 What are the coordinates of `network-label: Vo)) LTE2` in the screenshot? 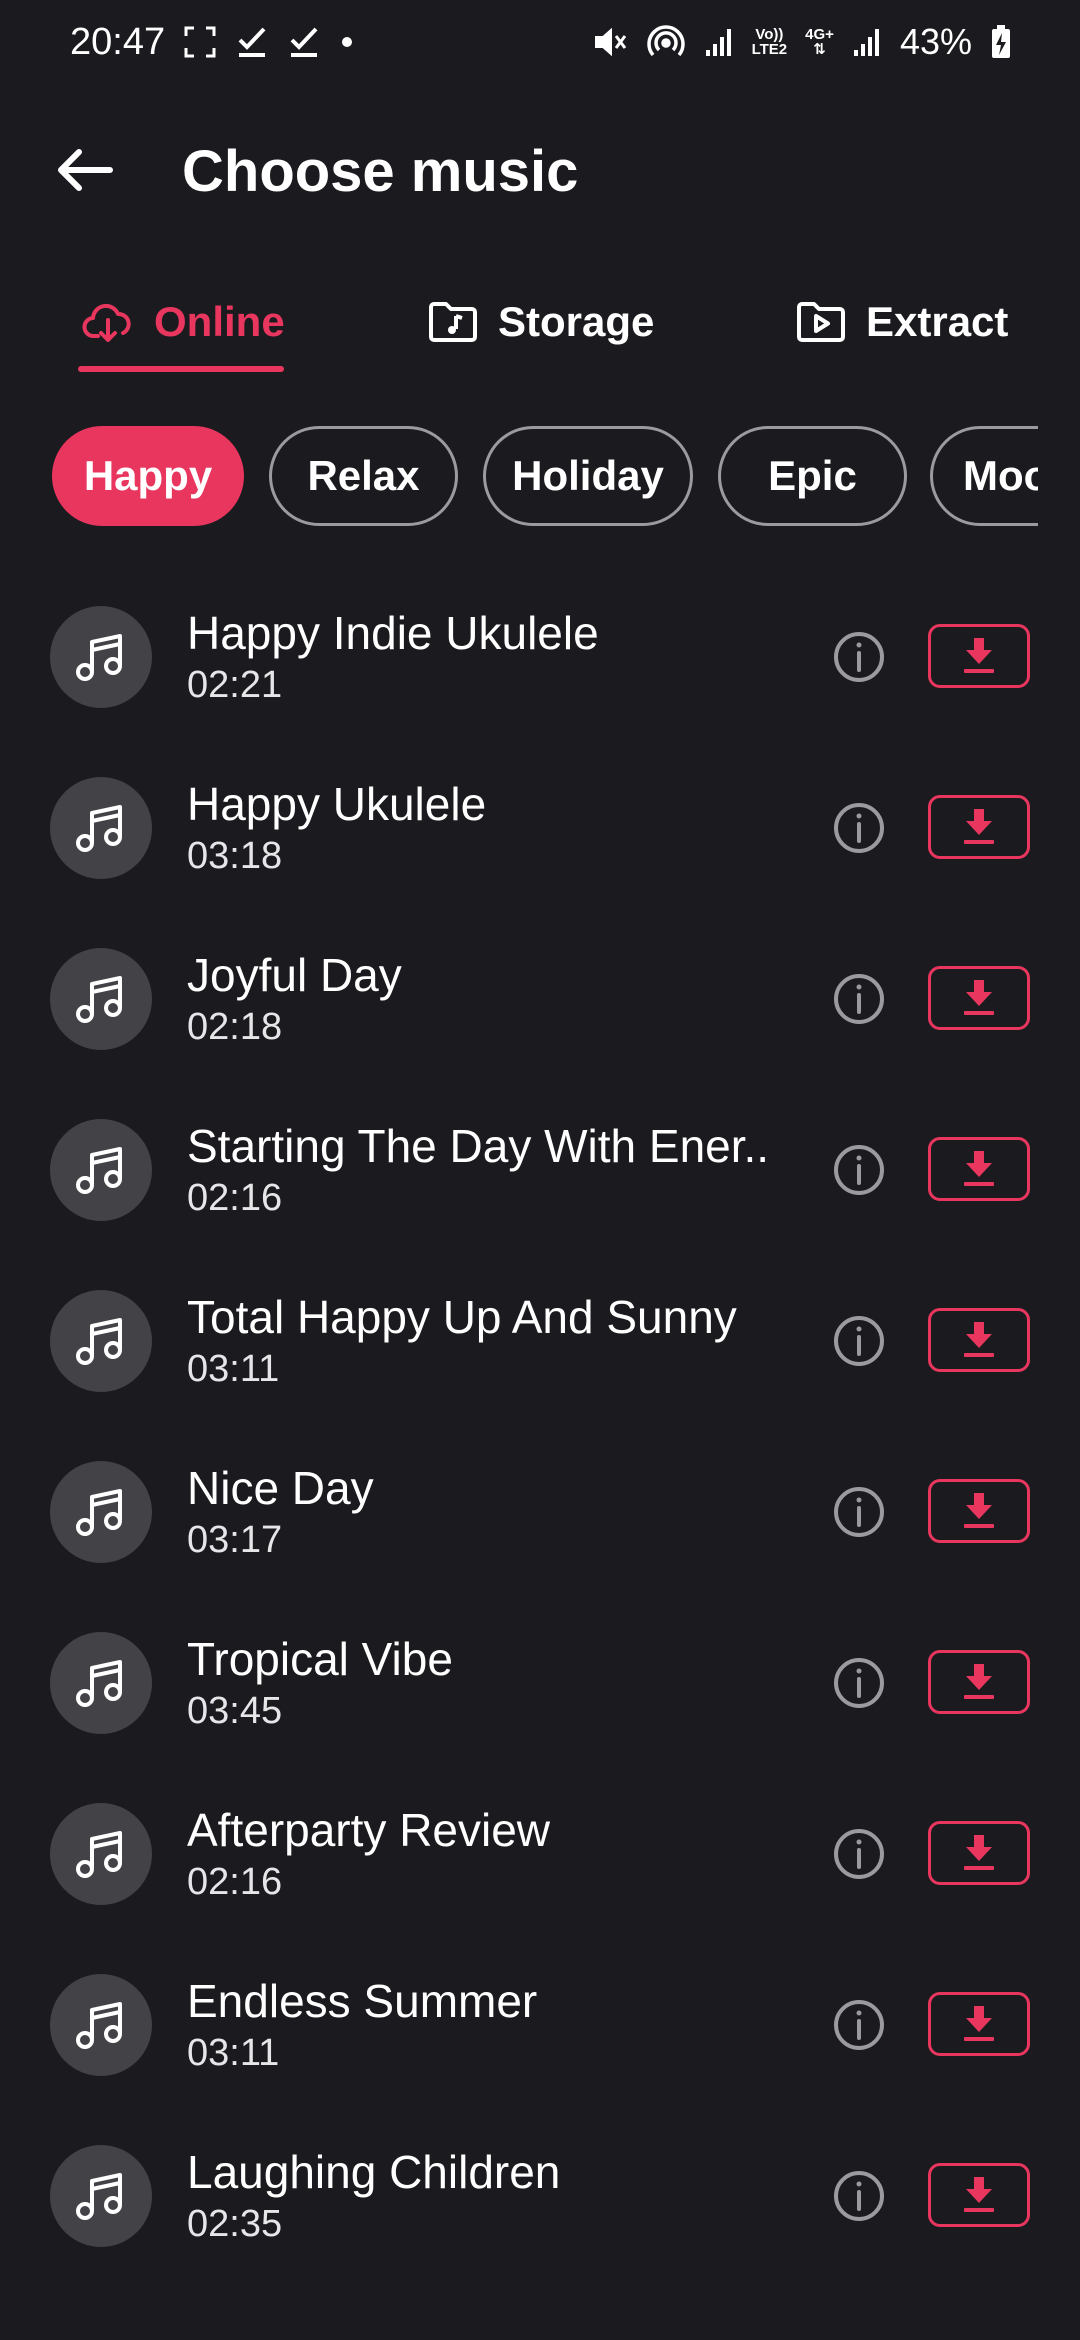 It's located at (770, 42).